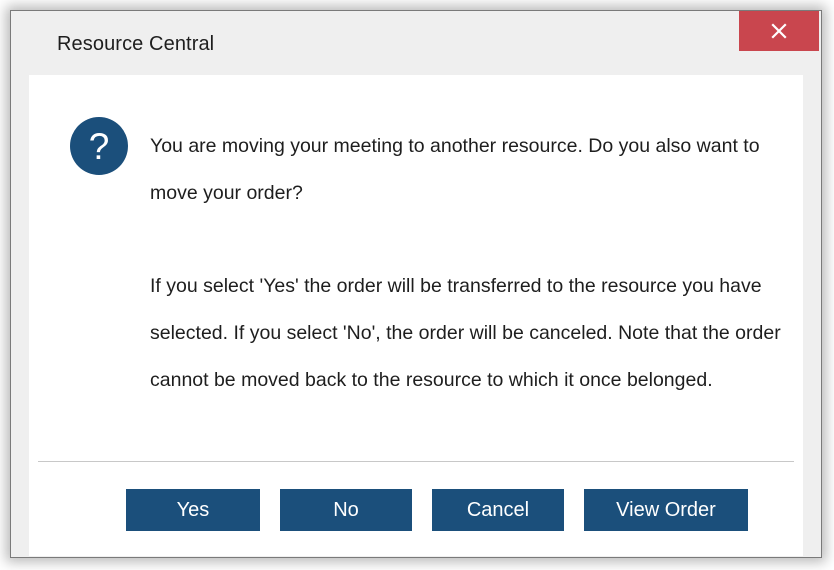 The image size is (834, 570). I want to click on close-button, so click(779, 31).